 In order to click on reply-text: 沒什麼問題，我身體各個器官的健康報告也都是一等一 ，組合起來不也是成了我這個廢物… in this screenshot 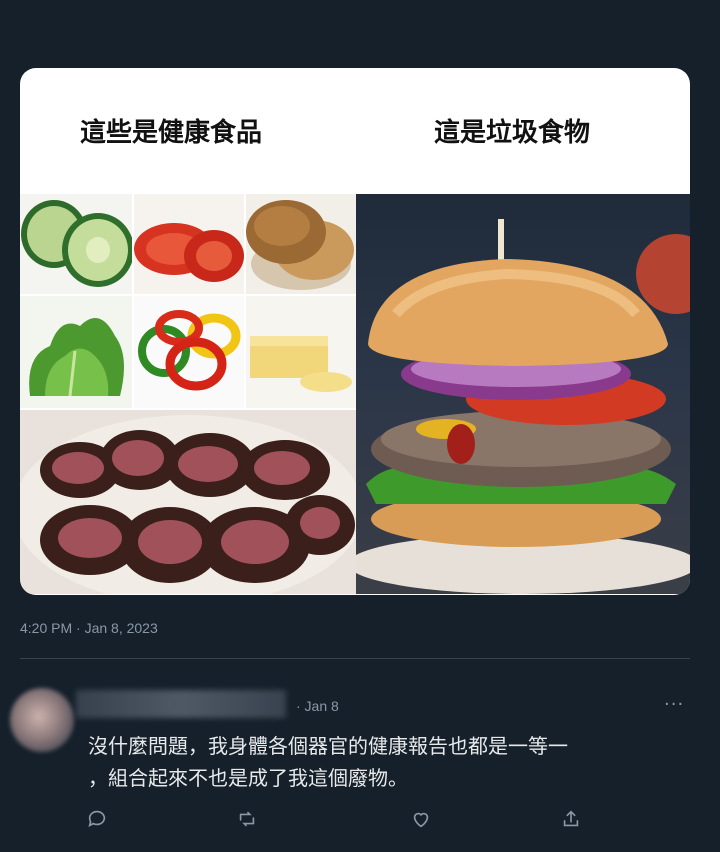, I will do `click(328, 762)`.